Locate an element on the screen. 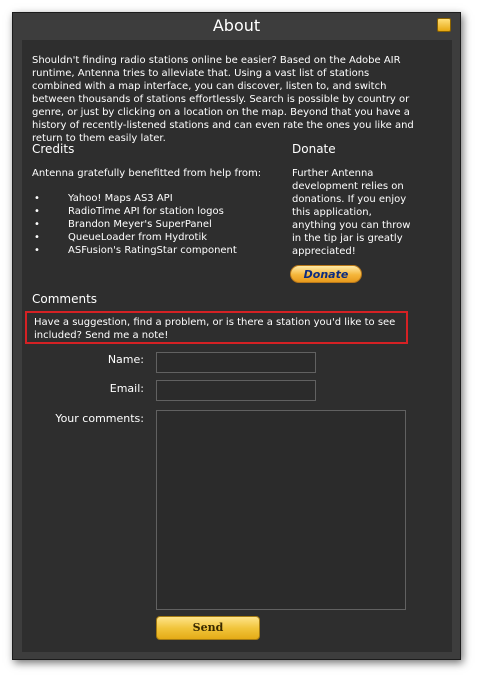 The height and width of the screenshot is (680, 480). title-bar: About is located at coordinates (236, 26).